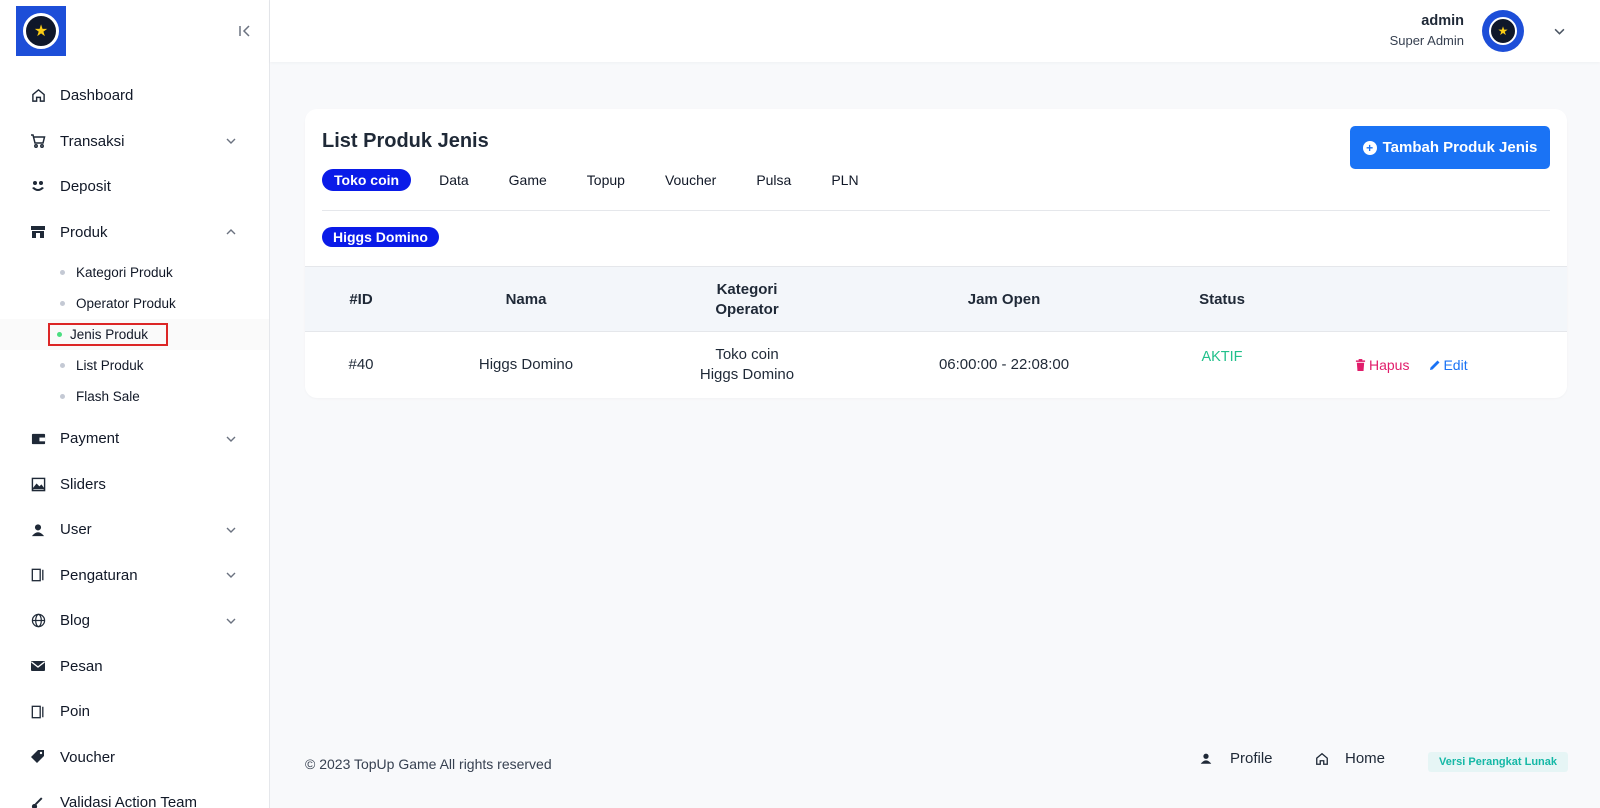 The height and width of the screenshot is (808, 1600). I want to click on footer-profile-label: Profile, so click(1251, 758).